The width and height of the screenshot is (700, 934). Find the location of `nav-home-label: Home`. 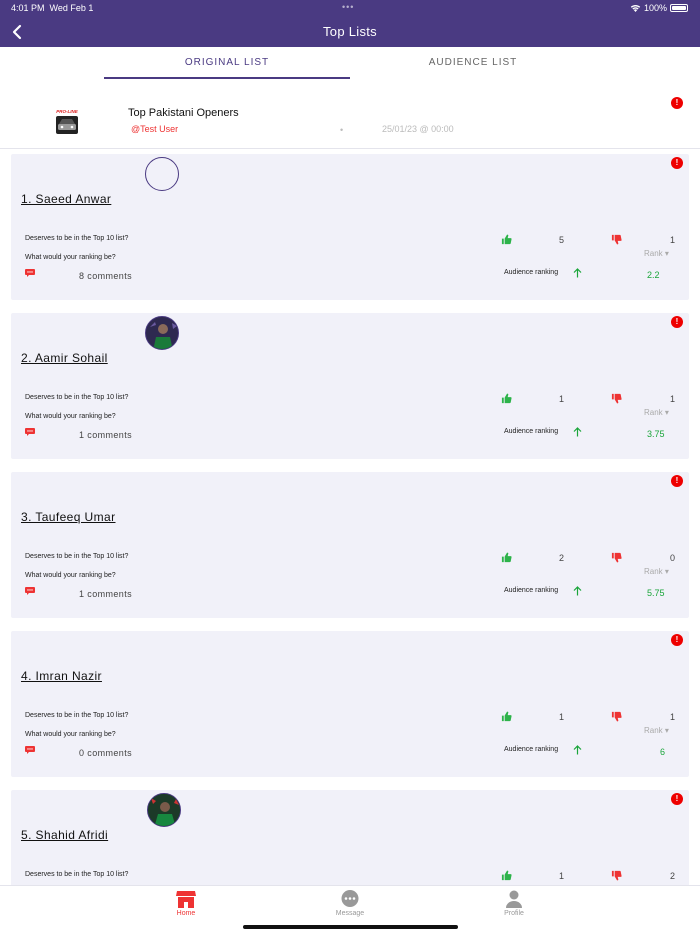

nav-home-label: Home is located at coordinates (186, 913).